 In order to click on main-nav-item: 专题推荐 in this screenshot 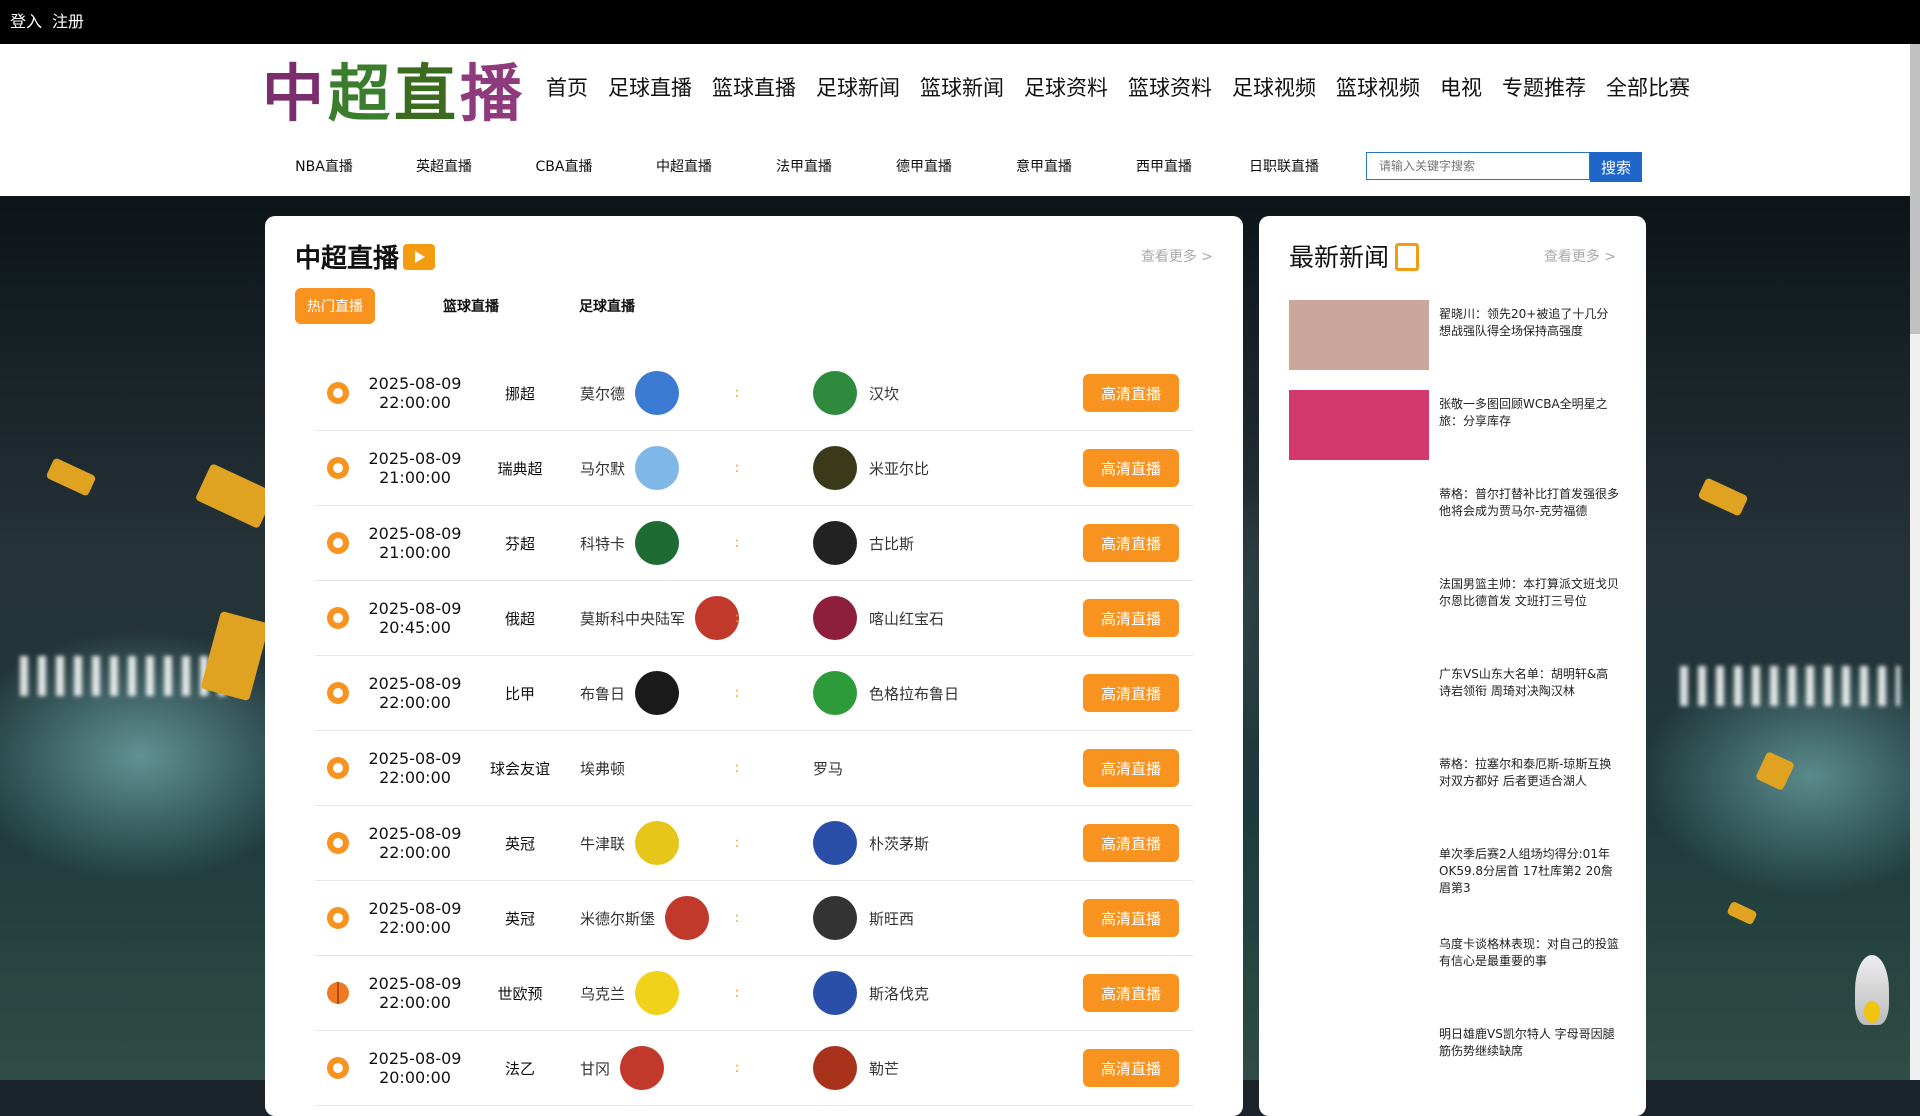, I will do `click(1544, 87)`.